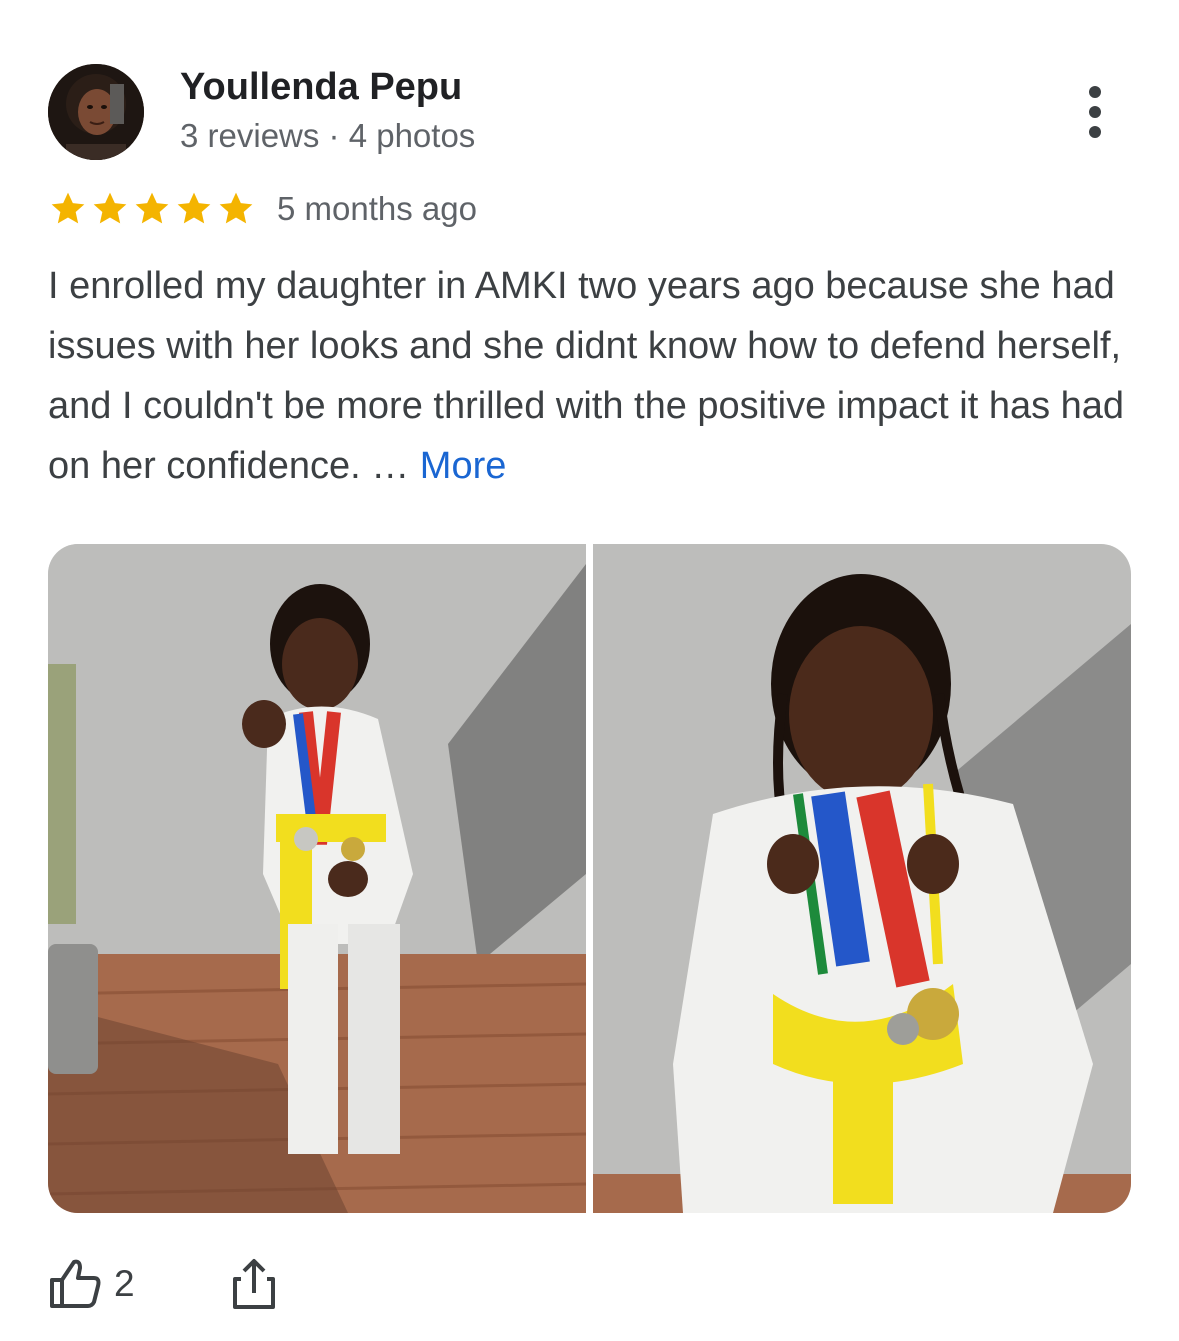 The image size is (1179, 1341). I want to click on share-button, so click(254, 1284).